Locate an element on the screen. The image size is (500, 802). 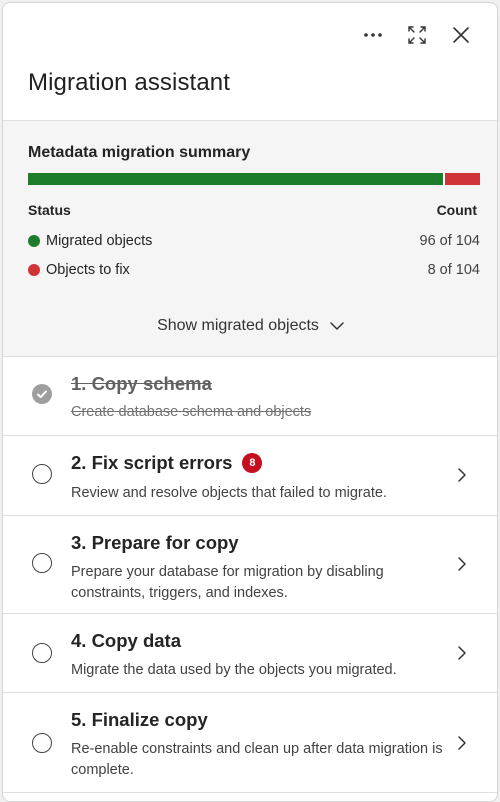
step-title: 4. Copy data is located at coordinates (126, 640).